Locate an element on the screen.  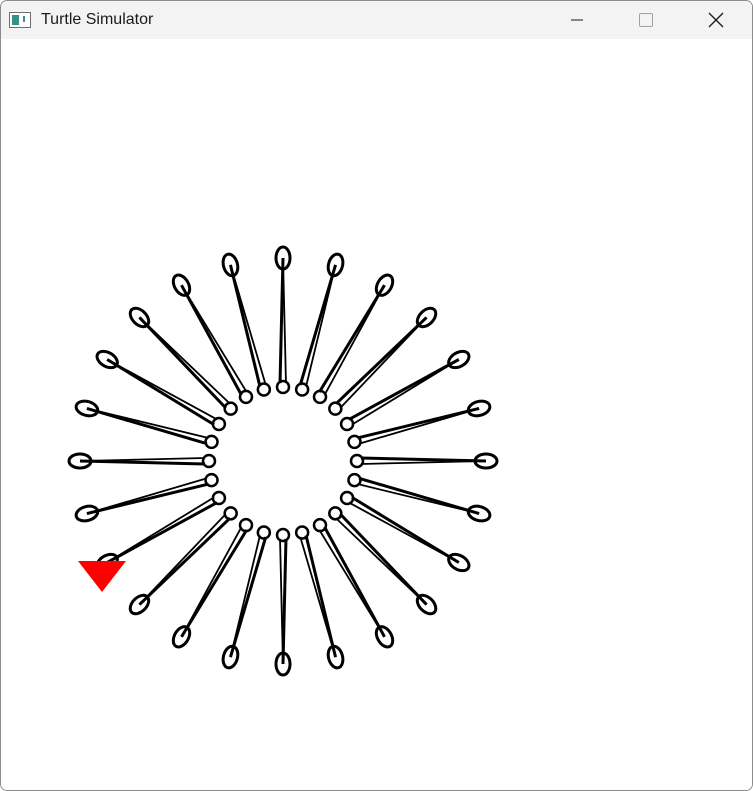
turtle-window-icon is located at coordinates (20, 20).